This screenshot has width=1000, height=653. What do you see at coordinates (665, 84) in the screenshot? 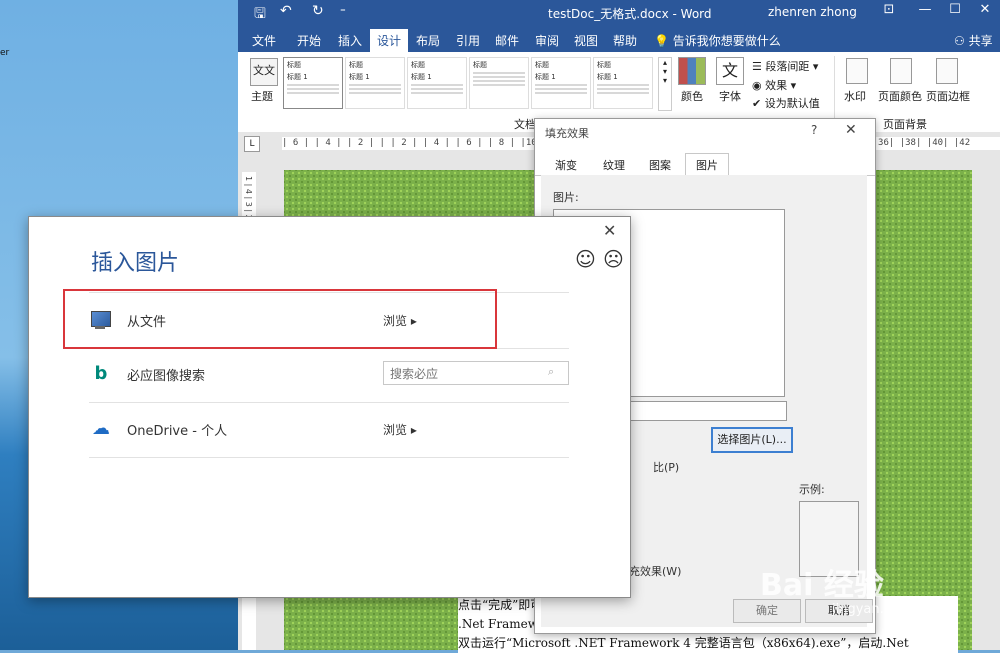
I see `gallery-scroll: ▴ ▾ ▾` at bounding box center [665, 84].